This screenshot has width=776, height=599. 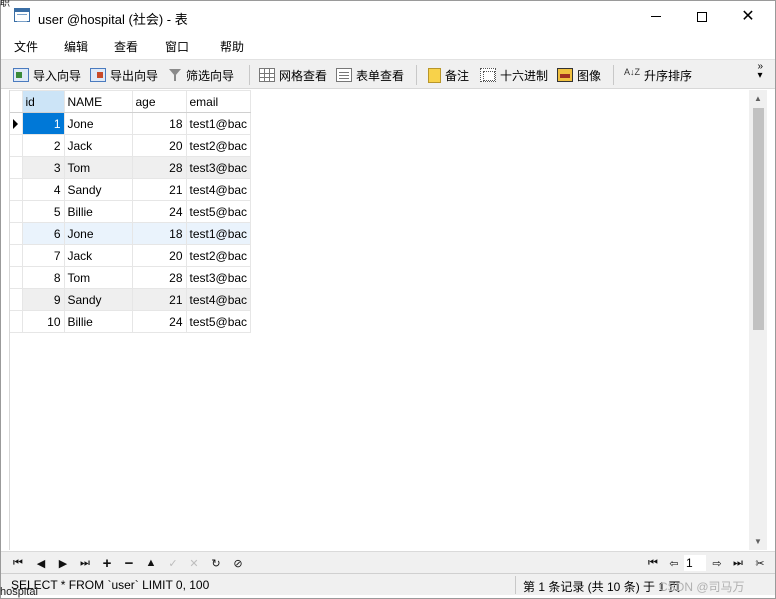 What do you see at coordinates (47, 75) in the screenshot?
I see `import-wizard-button: 导入向导` at bounding box center [47, 75].